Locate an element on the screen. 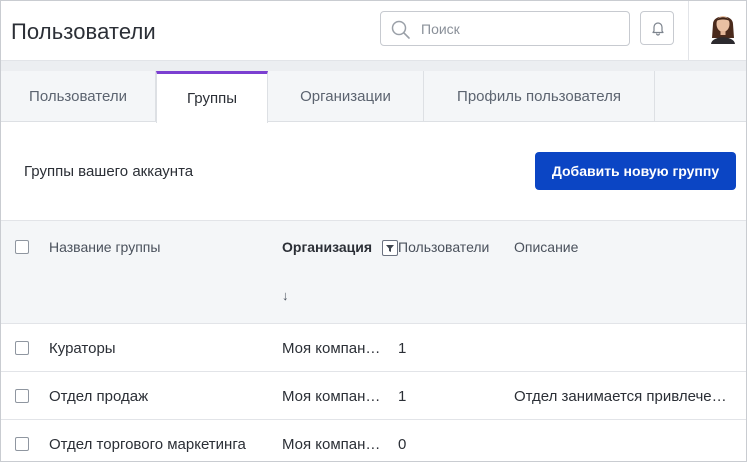  tab-organizations: Организации is located at coordinates (346, 96).